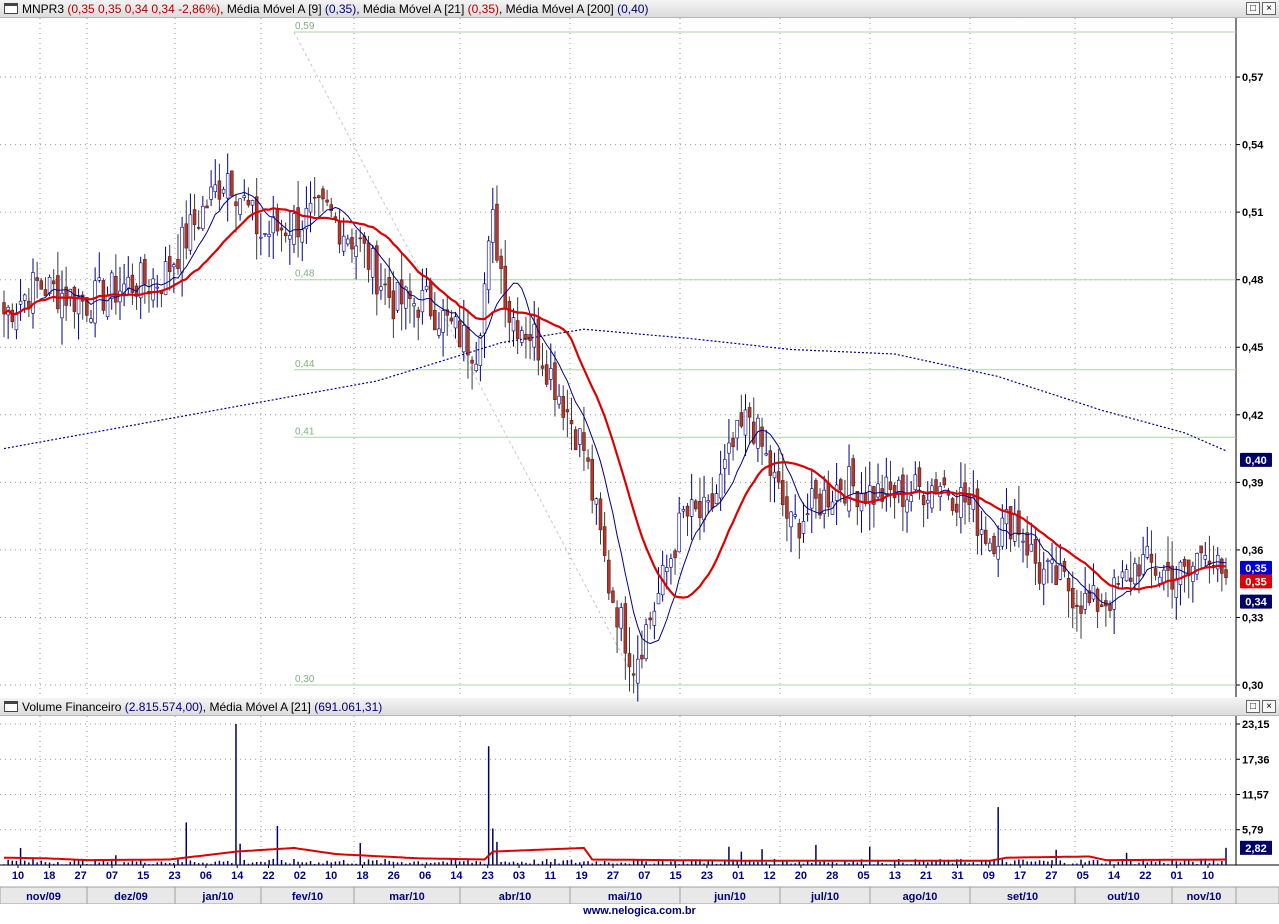 This screenshot has width=1279, height=924. I want to click on x-month-label: jan/10, so click(217, 897).